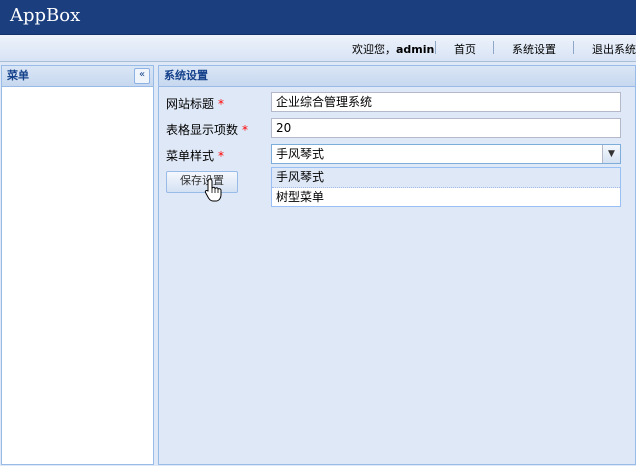 The height and width of the screenshot is (466, 636). Describe the element at coordinates (300, 154) in the screenshot. I see `menu-style-value: 手风琴式` at that location.